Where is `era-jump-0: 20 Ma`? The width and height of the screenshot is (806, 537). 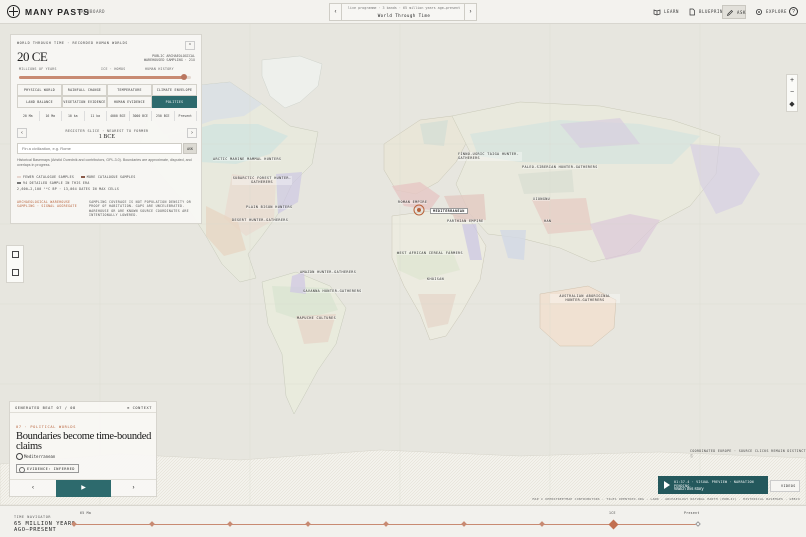
era-jump-0: 20 Ma is located at coordinates (28, 116).